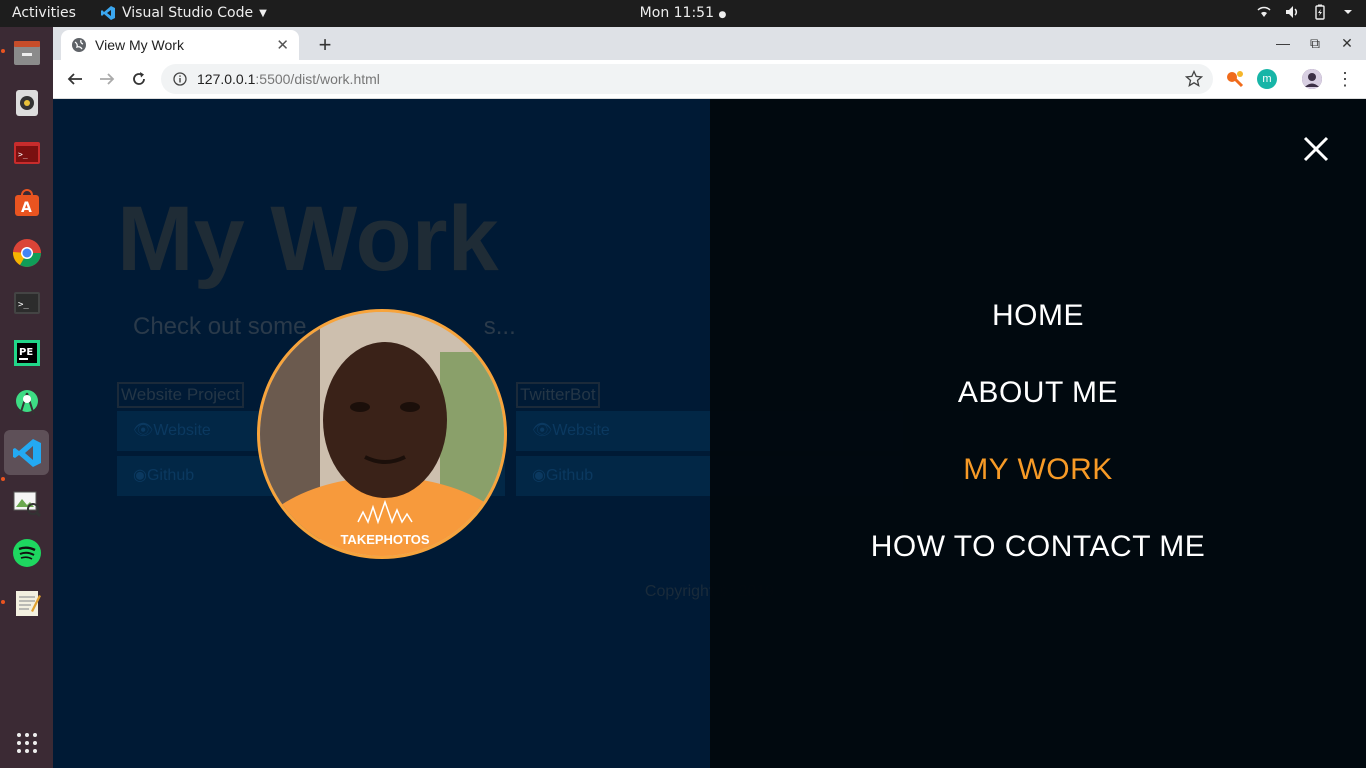 This screenshot has height=768, width=1366. I want to click on system-tray, so click(1306, 12).